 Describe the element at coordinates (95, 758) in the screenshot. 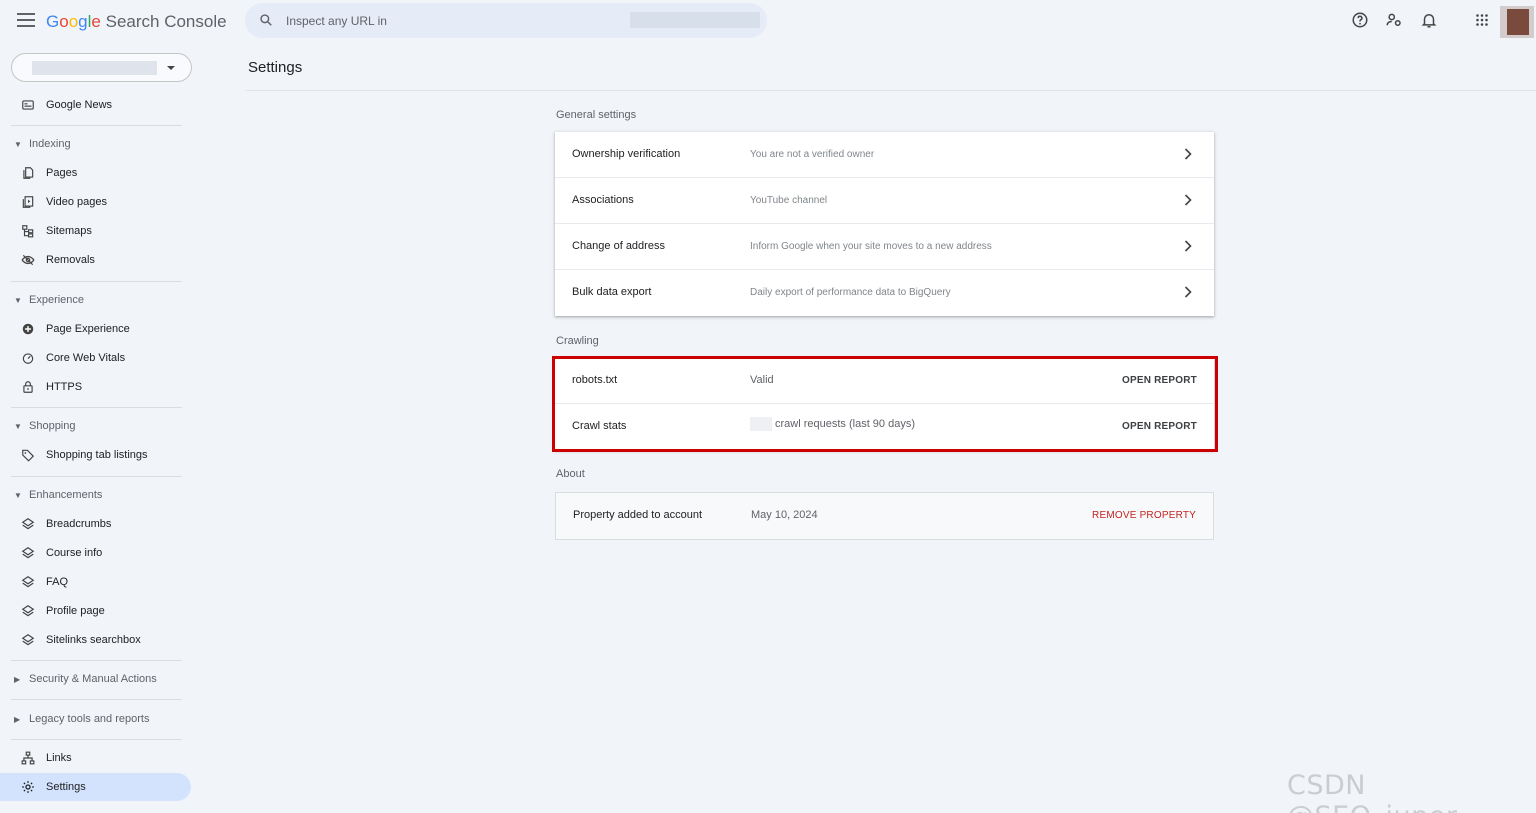

I see `sidebar-item-links: Links` at that location.